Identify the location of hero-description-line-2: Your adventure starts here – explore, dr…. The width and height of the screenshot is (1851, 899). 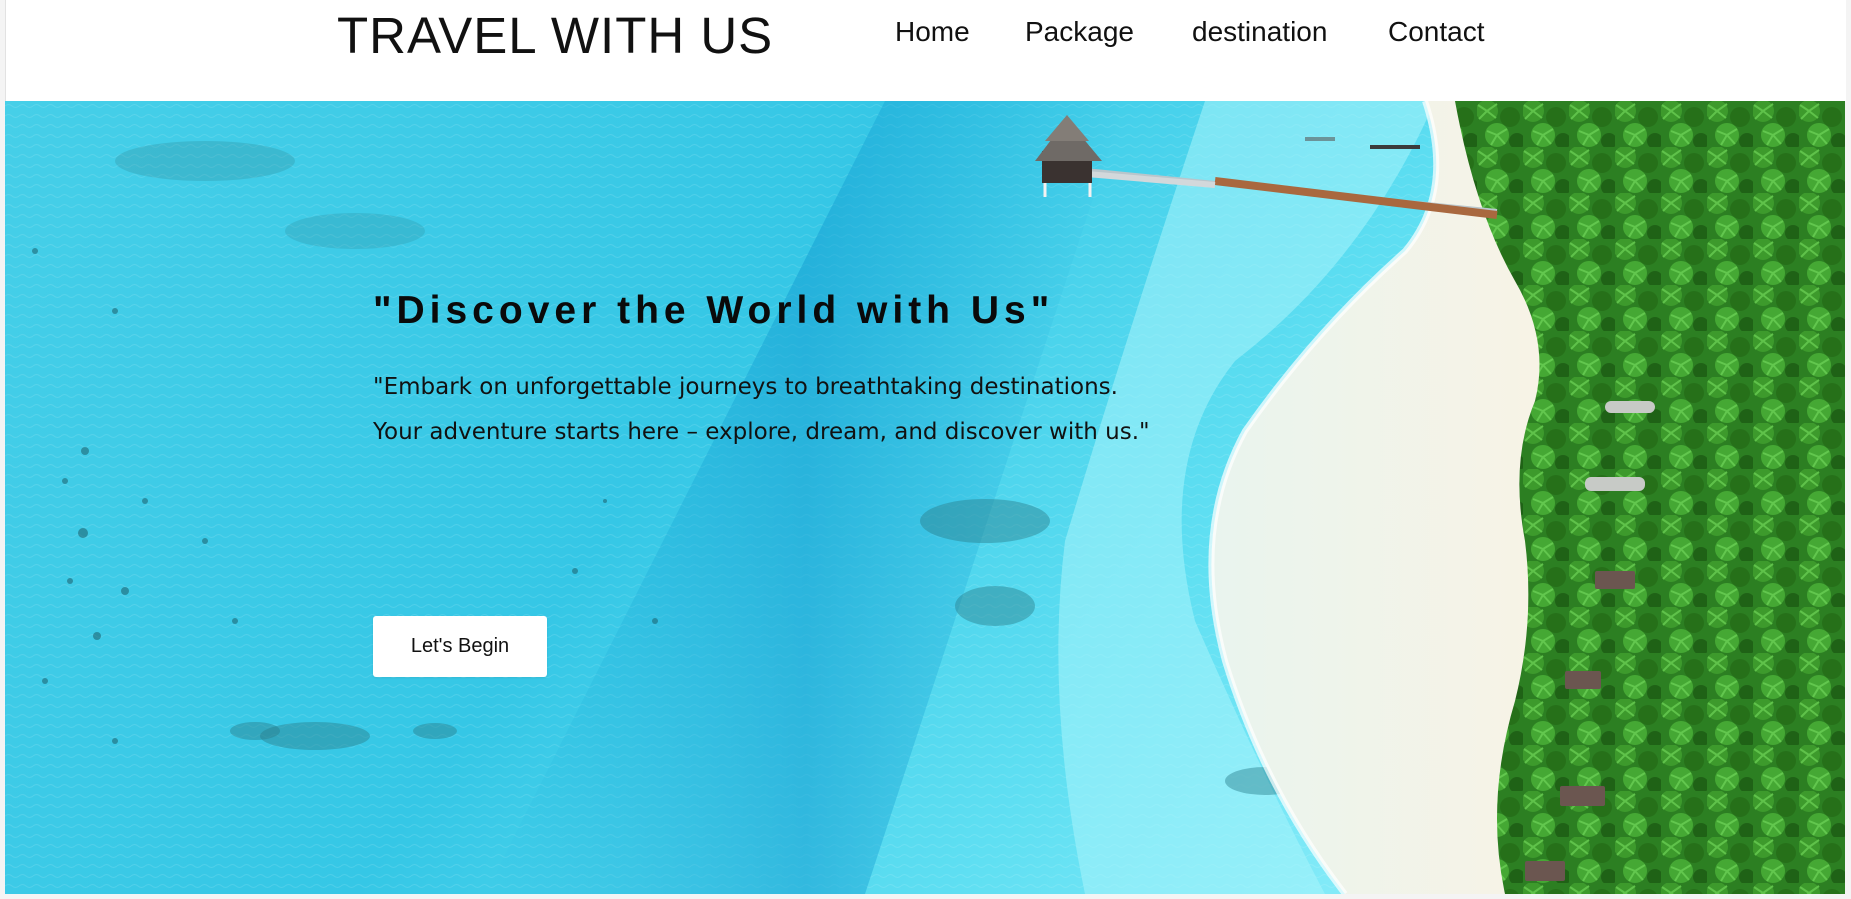
(761, 432).